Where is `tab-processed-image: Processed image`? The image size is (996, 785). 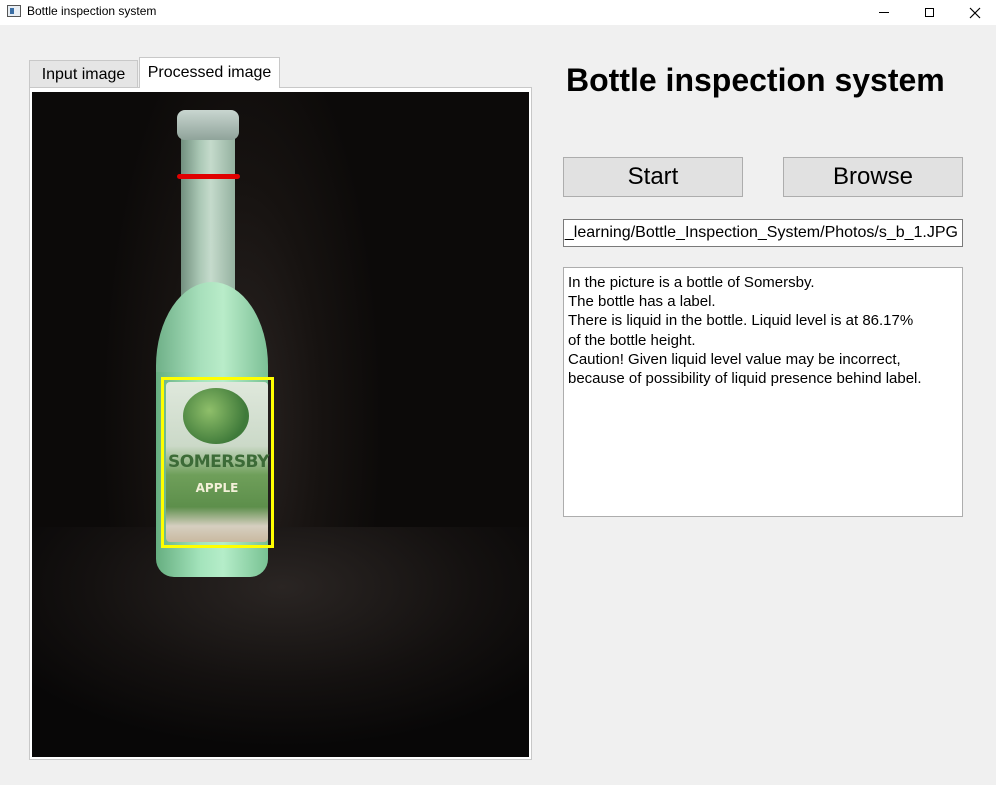 tab-processed-image: Processed image is located at coordinates (209, 72).